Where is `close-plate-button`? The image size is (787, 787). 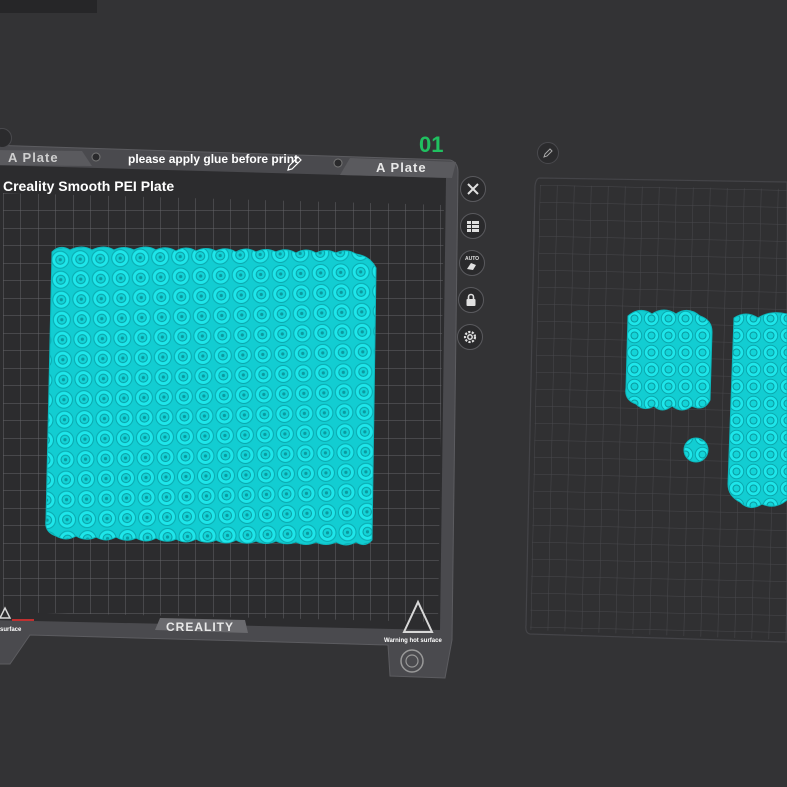
close-plate-button is located at coordinates (473, 189).